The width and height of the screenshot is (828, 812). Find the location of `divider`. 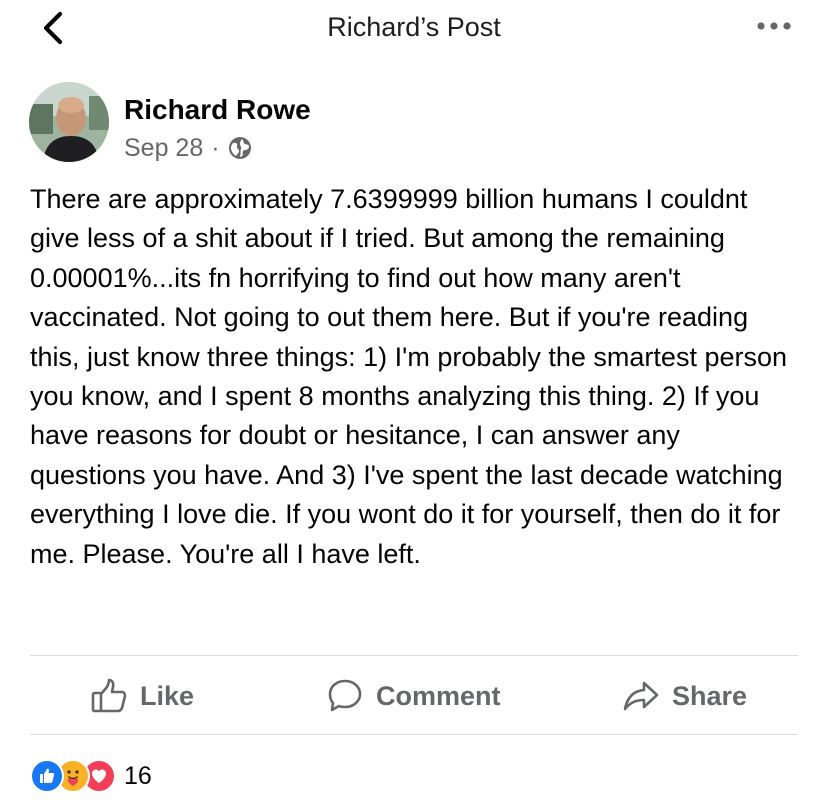

divider is located at coordinates (414, 734).